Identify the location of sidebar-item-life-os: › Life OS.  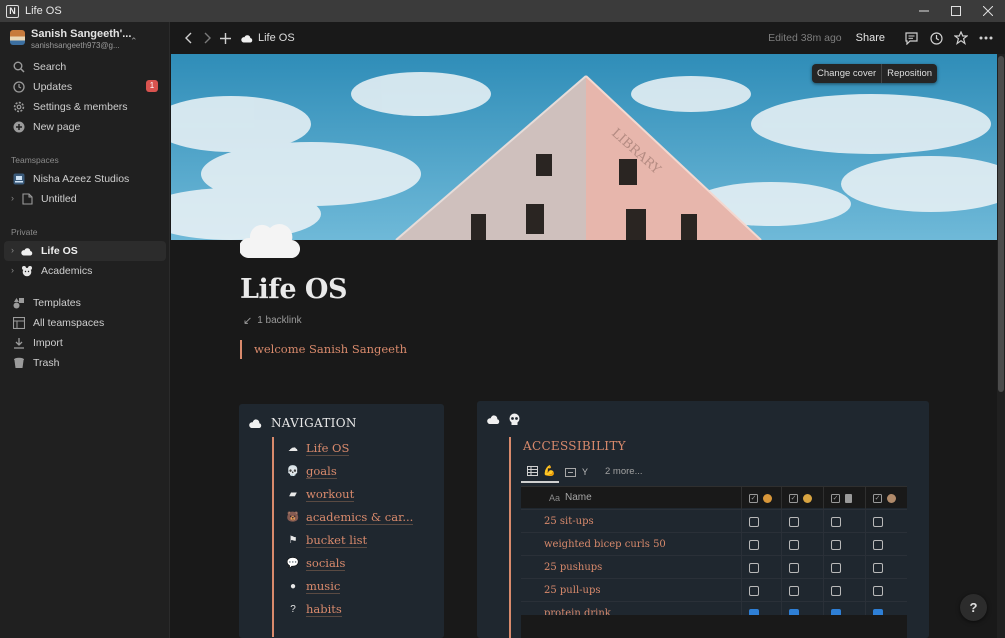
(85, 251).